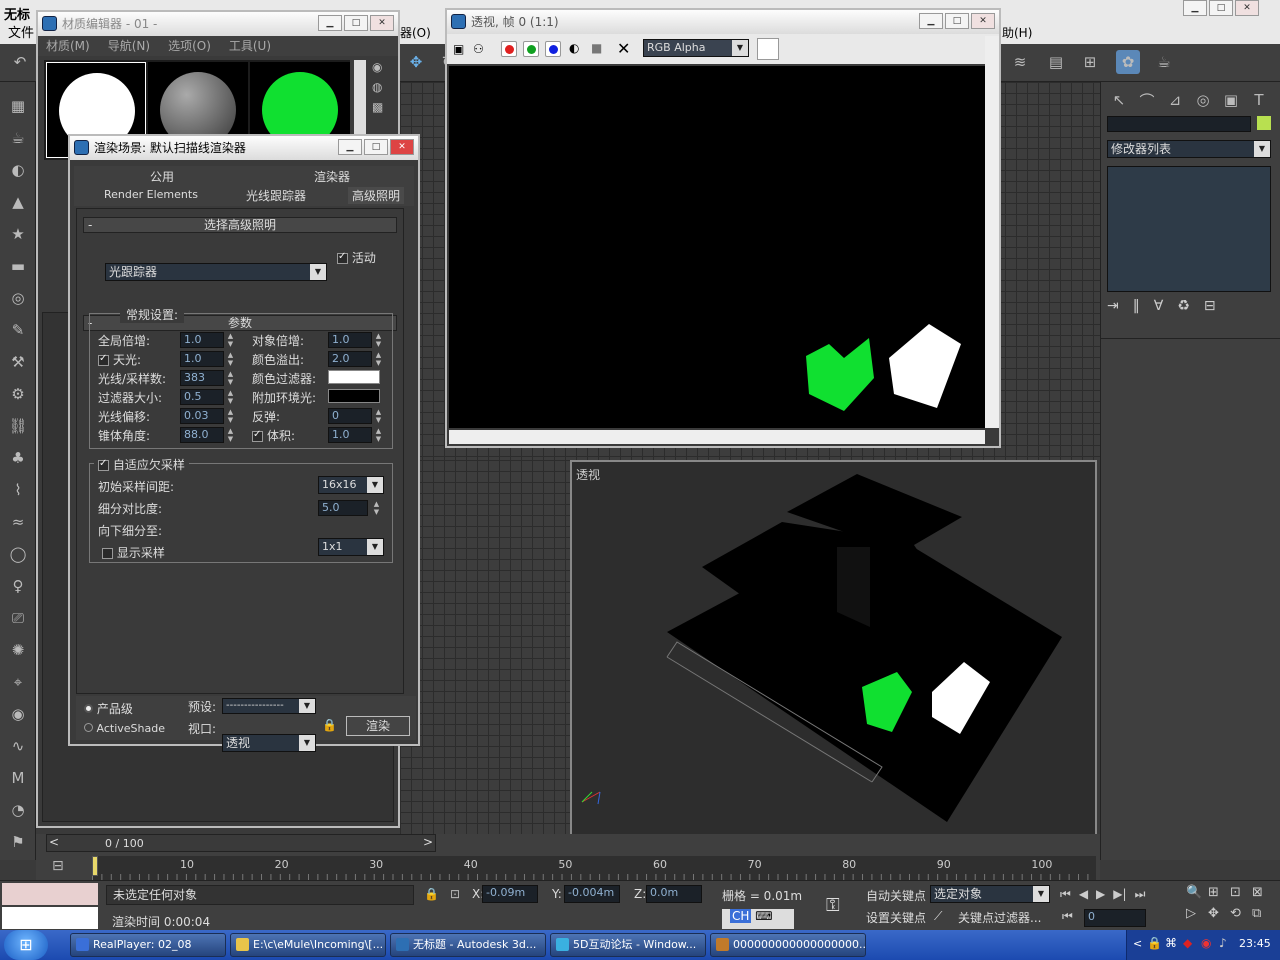 This screenshot has height=960, width=1280. What do you see at coordinates (257, 435) in the screenshot?
I see `volume-checkbox` at bounding box center [257, 435].